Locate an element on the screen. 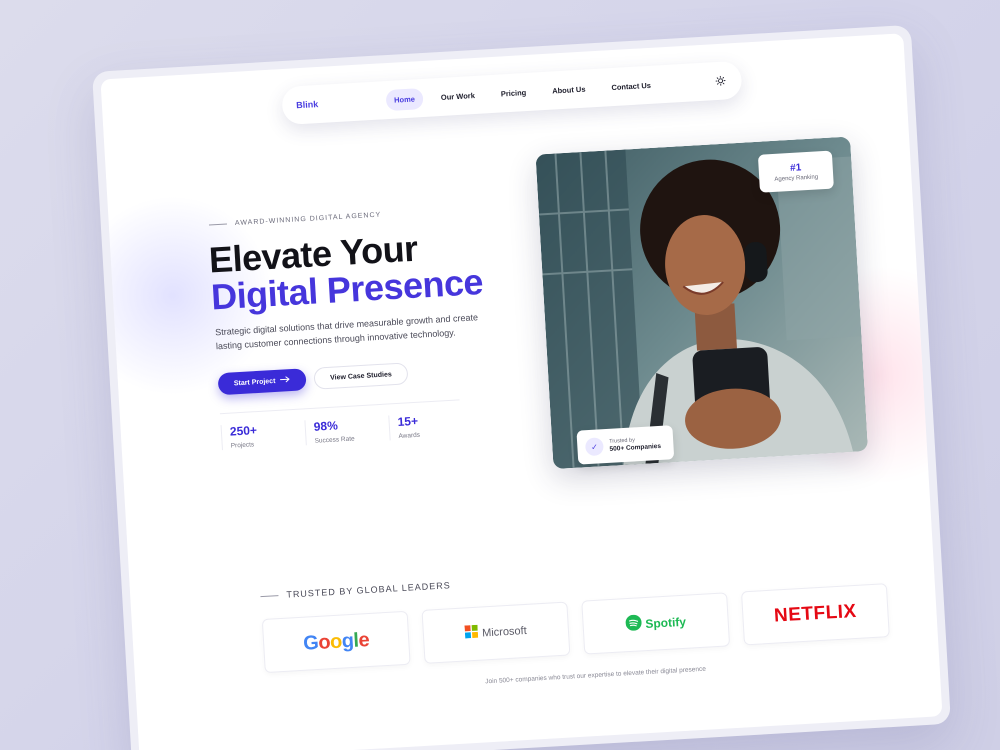 Image resolution: width=1000 pixels, height=750 pixels. netflix-logo: NETFLIX is located at coordinates (815, 613).